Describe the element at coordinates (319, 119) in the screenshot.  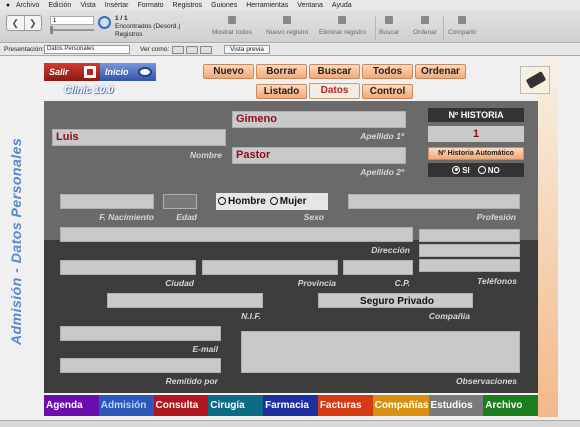
I see `apellido1-field: Gimeno` at that location.